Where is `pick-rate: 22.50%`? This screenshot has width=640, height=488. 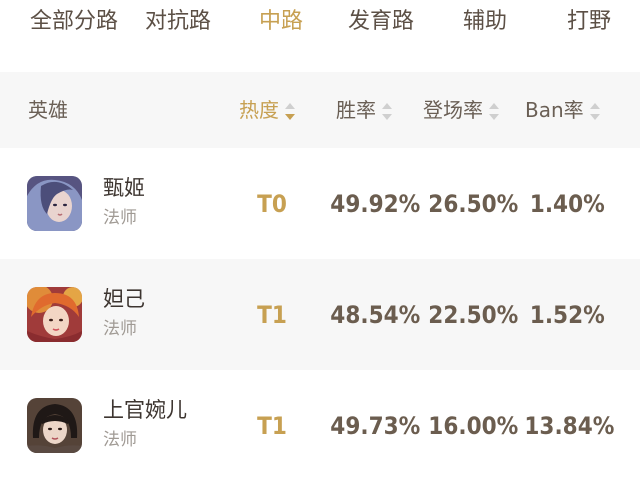
pick-rate: 22.50% is located at coordinates (473, 315).